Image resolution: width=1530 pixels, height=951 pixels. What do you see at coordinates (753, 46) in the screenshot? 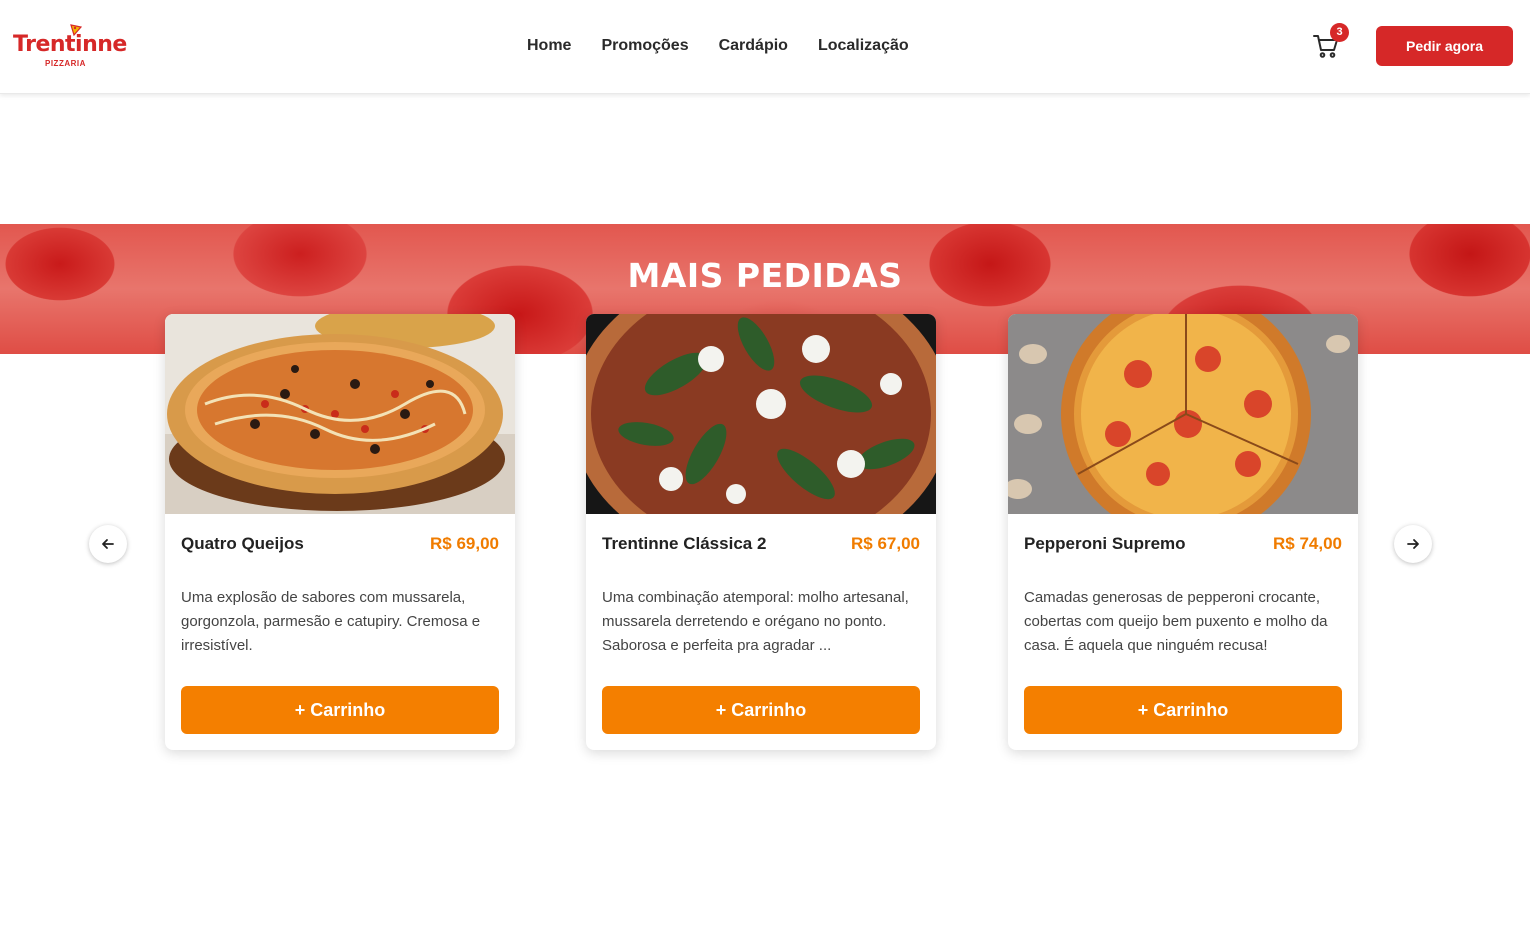
I see `nav-cardapio: Cardápio` at bounding box center [753, 46].